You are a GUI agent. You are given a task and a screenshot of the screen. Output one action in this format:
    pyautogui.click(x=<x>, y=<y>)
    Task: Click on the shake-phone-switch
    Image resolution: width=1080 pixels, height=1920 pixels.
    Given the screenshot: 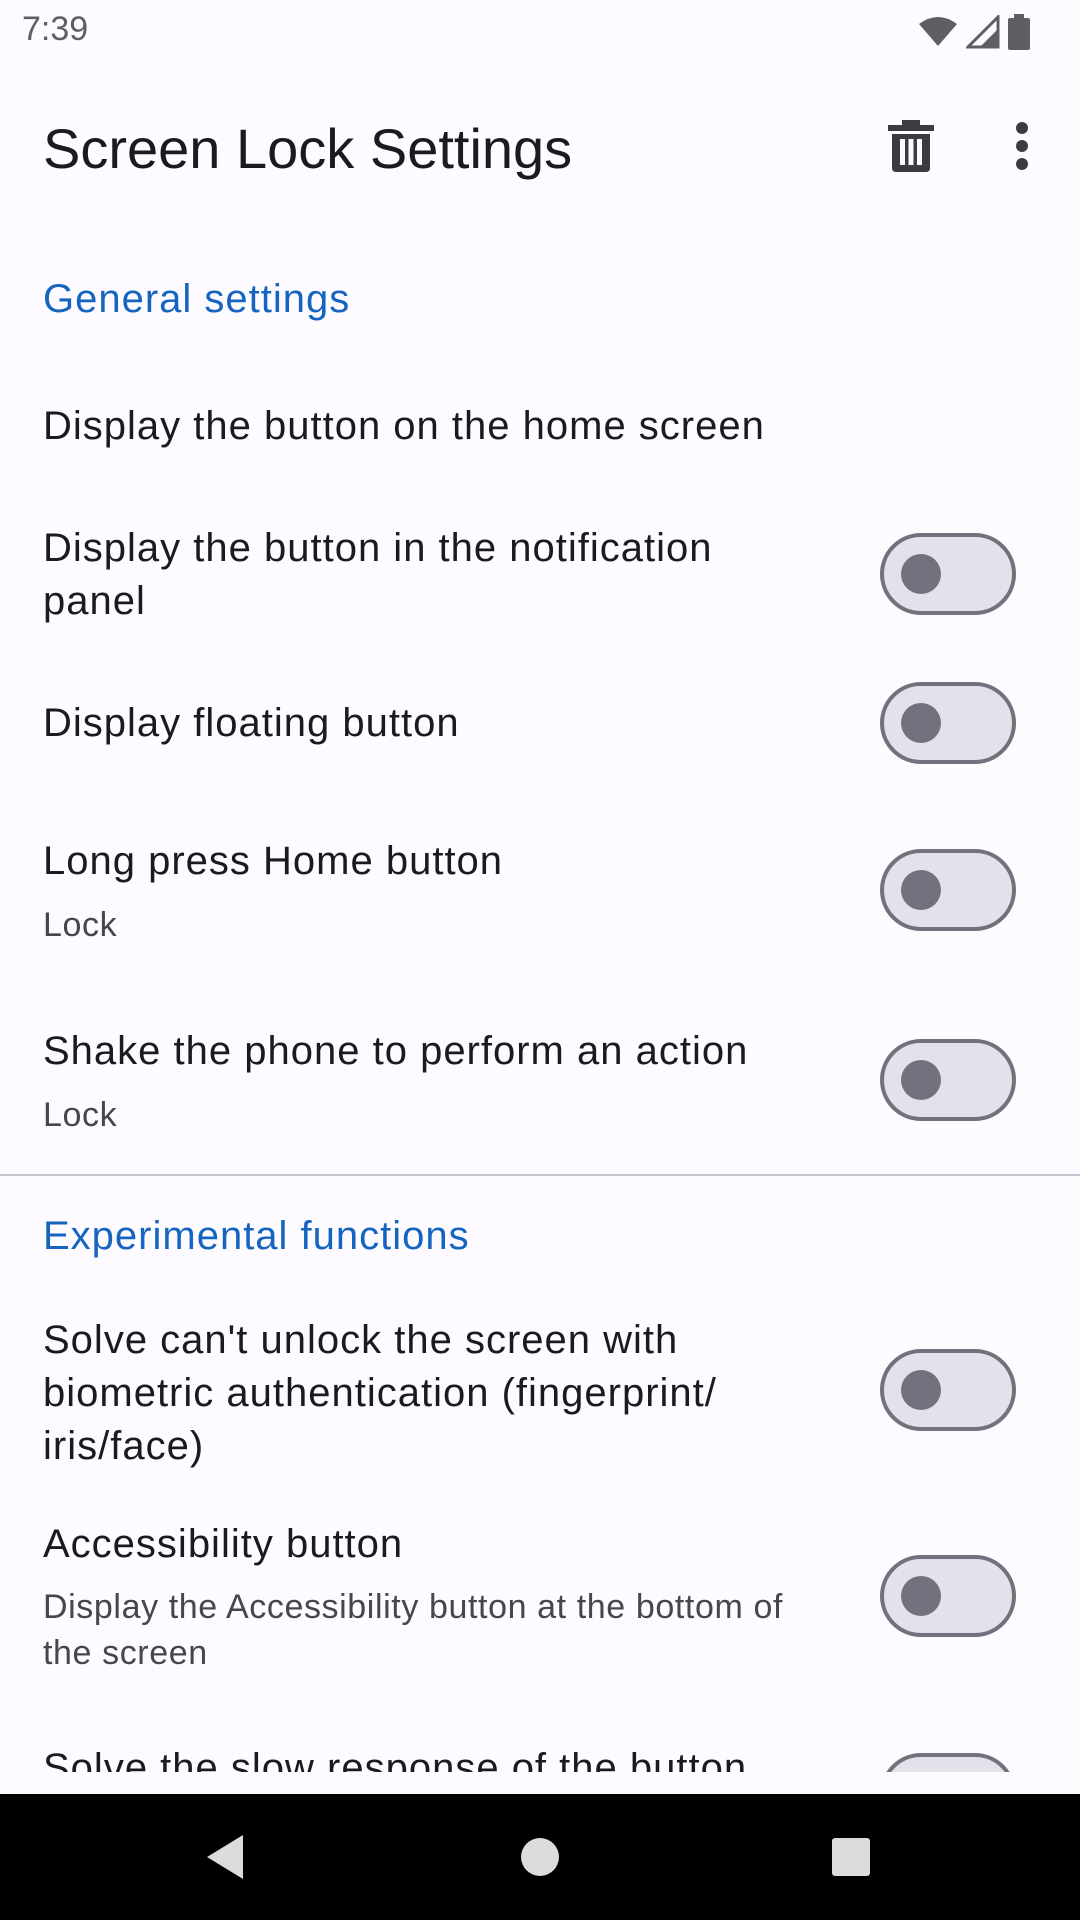 What is the action you would take?
    pyautogui.click(x=948, y=1080)
    